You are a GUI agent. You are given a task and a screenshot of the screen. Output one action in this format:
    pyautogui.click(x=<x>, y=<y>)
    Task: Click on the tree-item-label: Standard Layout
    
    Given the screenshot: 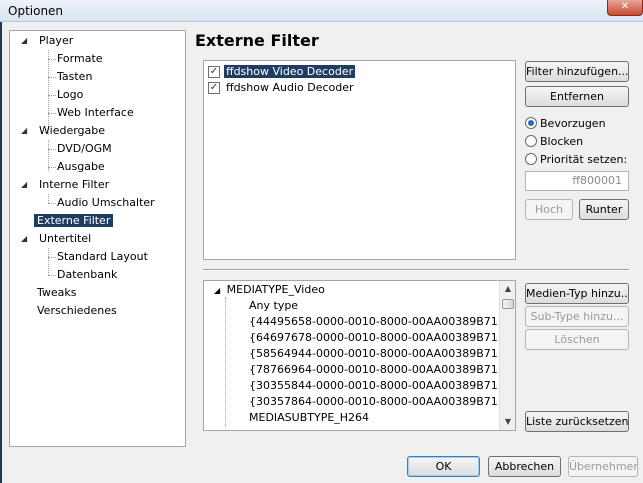 What is the action you would take?
    pyautogui.click(x=102, y=256)
    